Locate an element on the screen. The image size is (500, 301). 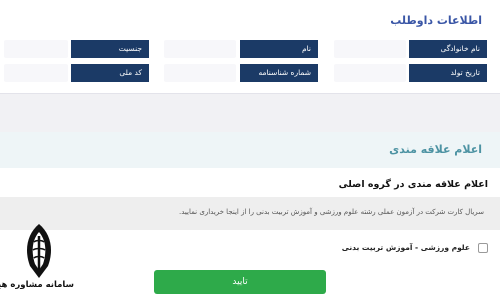
group-title: اعلام علاقه مندی در گروه اصلی is located at coordinates (413, 184).